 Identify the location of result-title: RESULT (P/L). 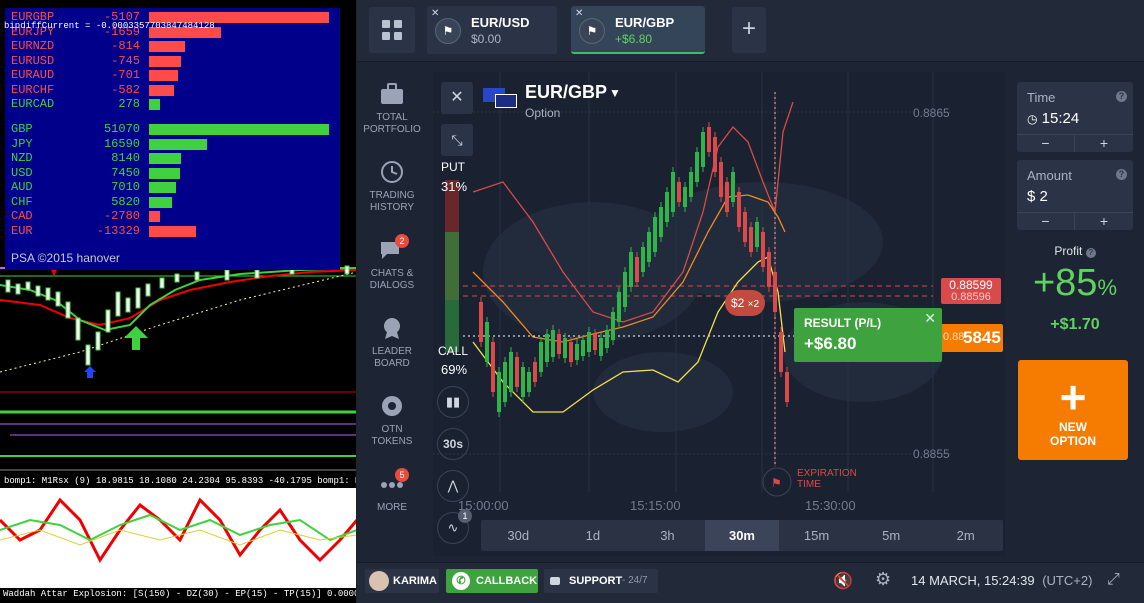
(843, 323).